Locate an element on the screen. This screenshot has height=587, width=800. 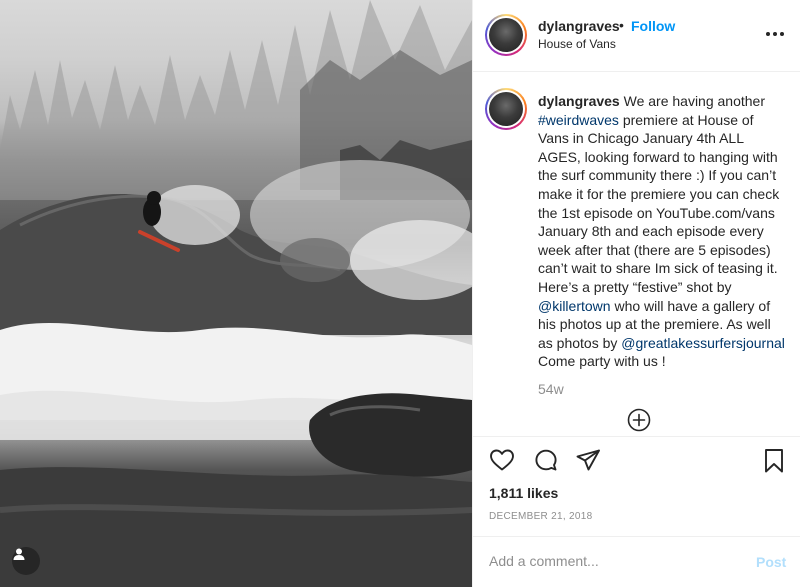
caption-username: dylangraves is located at coordinates (579, 101).